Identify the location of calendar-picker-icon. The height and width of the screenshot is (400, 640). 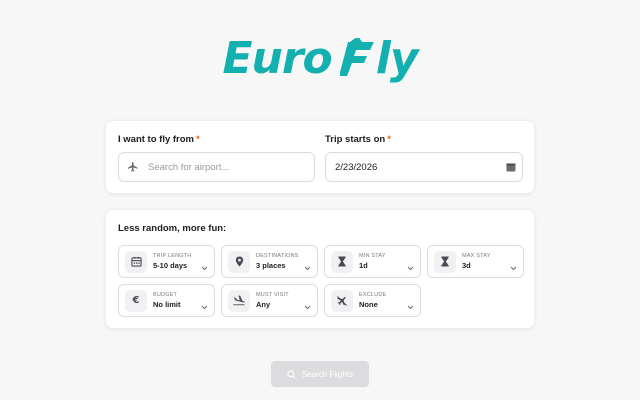
(511, 167).